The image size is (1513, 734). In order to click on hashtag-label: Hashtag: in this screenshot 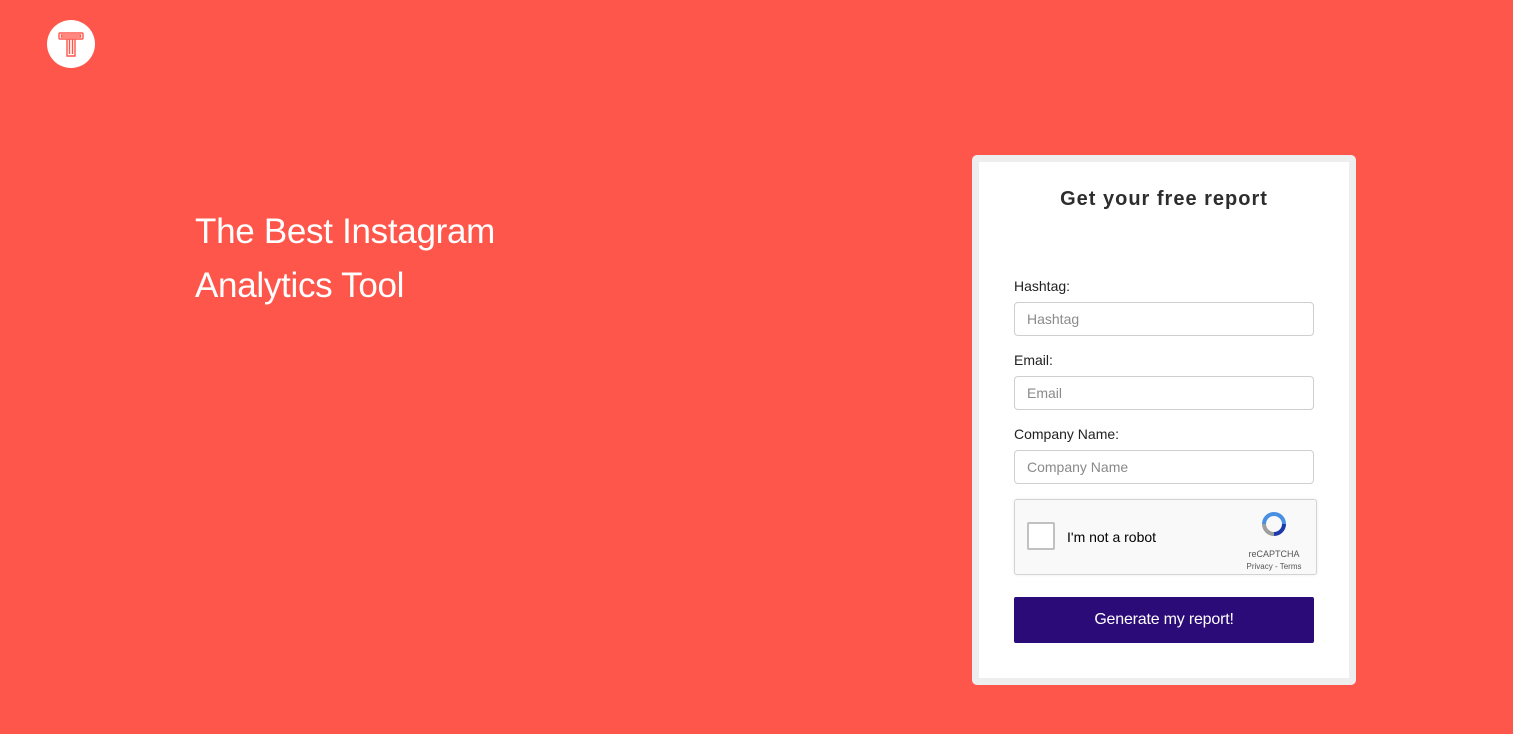, I will do `click(1042, 286)`.